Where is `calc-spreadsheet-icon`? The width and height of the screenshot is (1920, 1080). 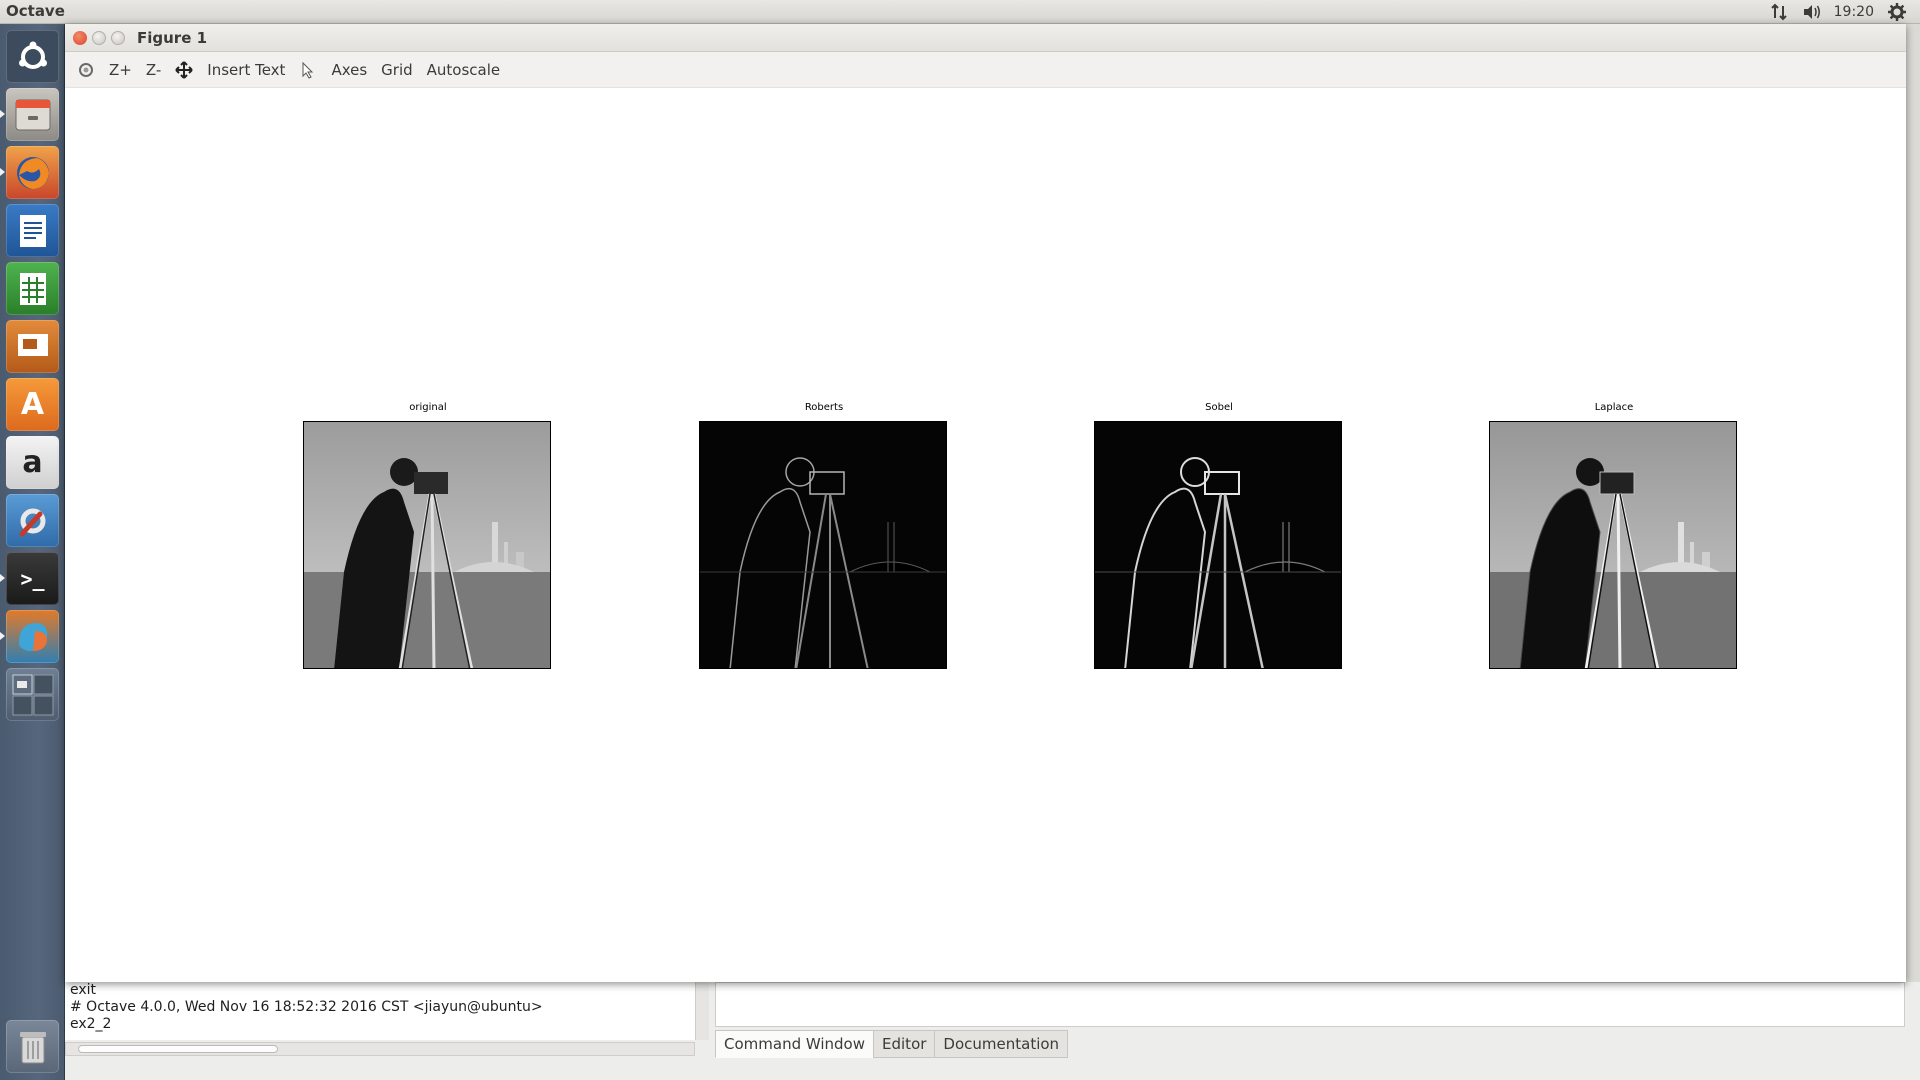 calc-spreadsheet-icon is located at coordinates (32, 288).